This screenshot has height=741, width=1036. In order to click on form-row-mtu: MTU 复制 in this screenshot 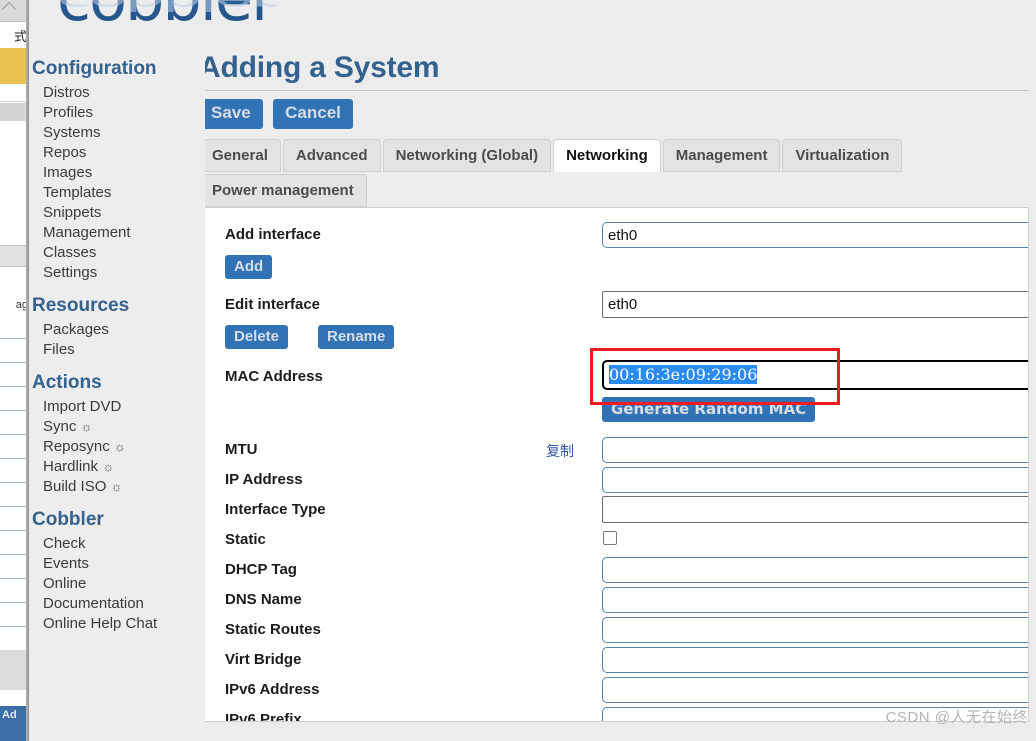, I will do `click(614, 451)`.